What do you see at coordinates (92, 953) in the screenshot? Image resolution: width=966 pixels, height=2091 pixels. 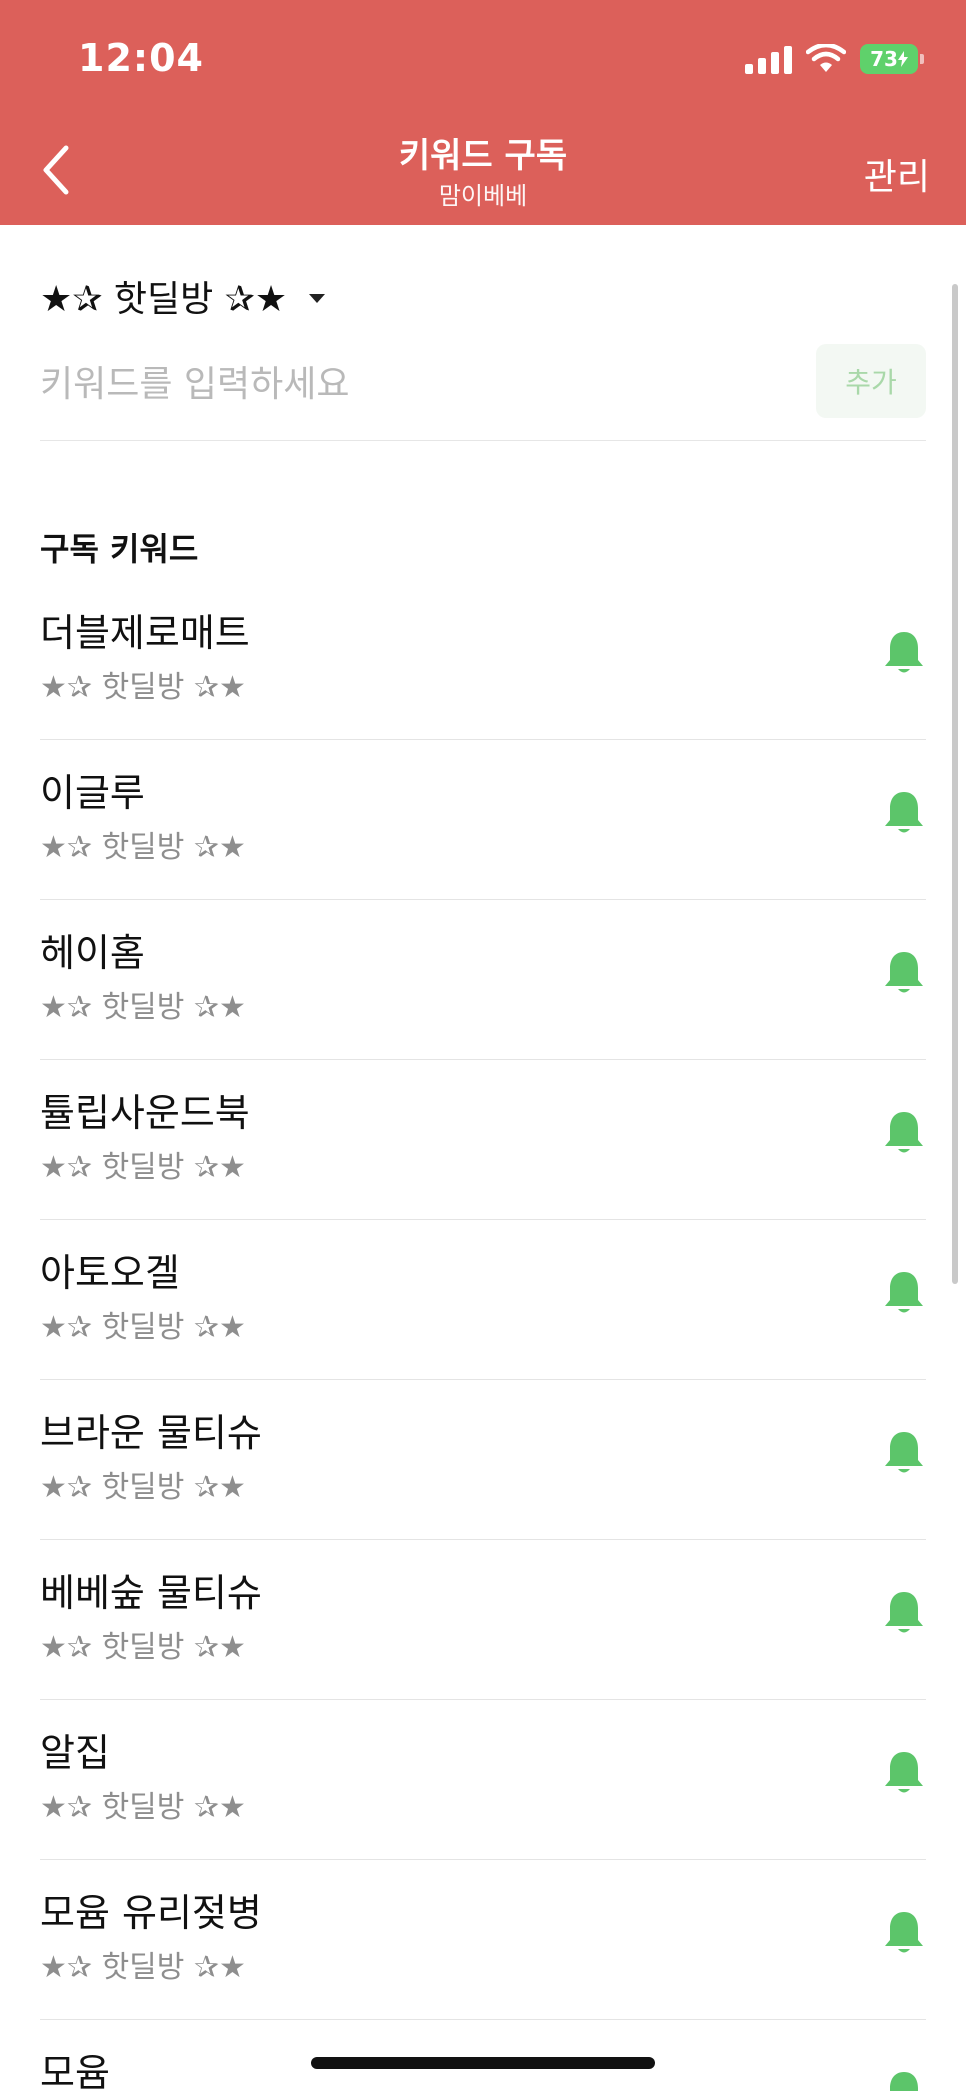 I see `keyword-name: 헤이홈` at bounding box center [92, 953].